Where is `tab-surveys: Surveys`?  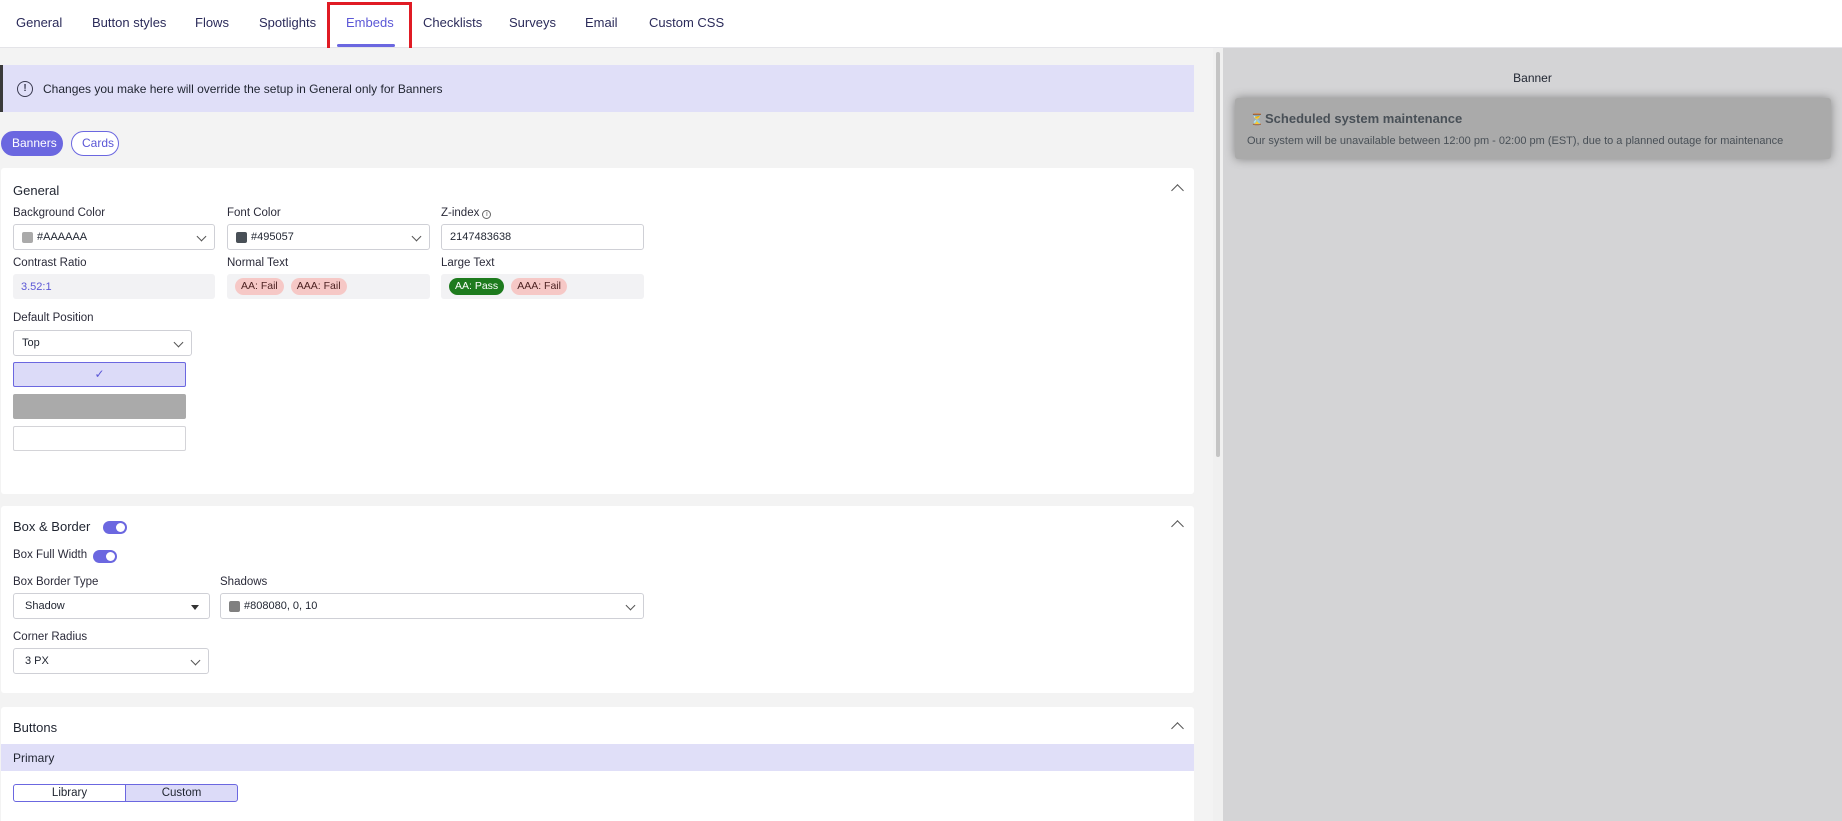 tab-surveys: Surveys is located at coordinates (532, 23).